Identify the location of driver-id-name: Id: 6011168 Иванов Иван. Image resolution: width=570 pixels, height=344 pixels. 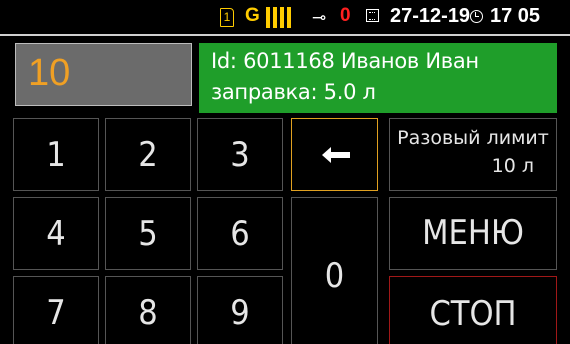
(345, 61).